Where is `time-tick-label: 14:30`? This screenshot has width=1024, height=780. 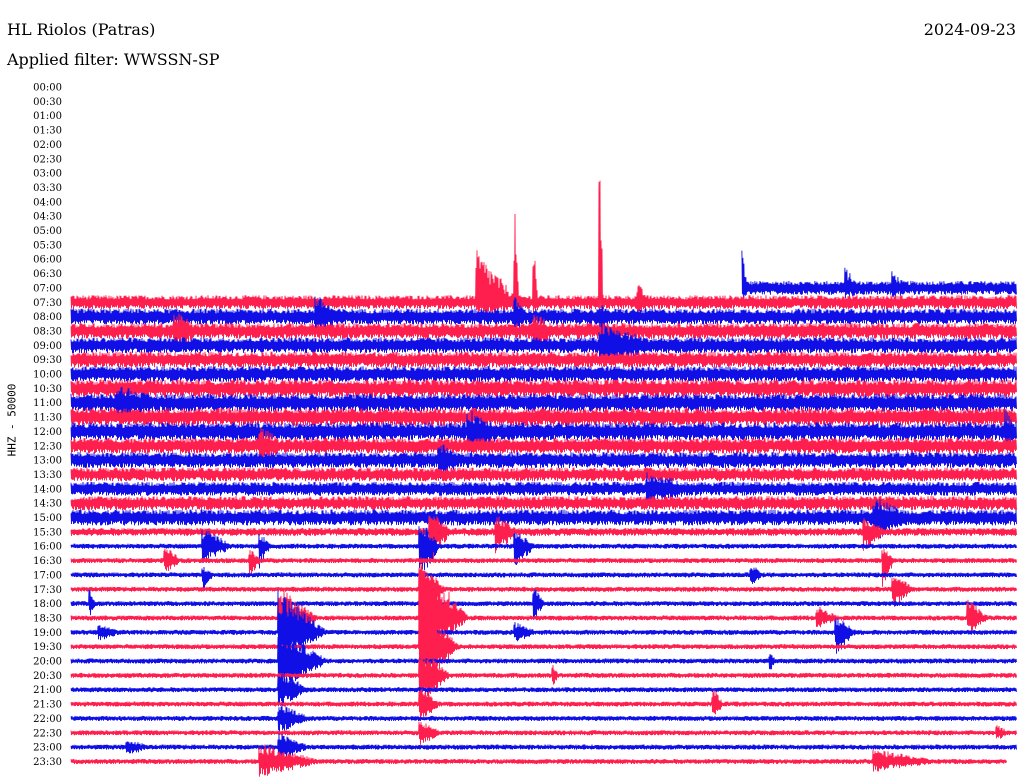 time-tick-label: 14:30 is located at coordinates (47, 504).